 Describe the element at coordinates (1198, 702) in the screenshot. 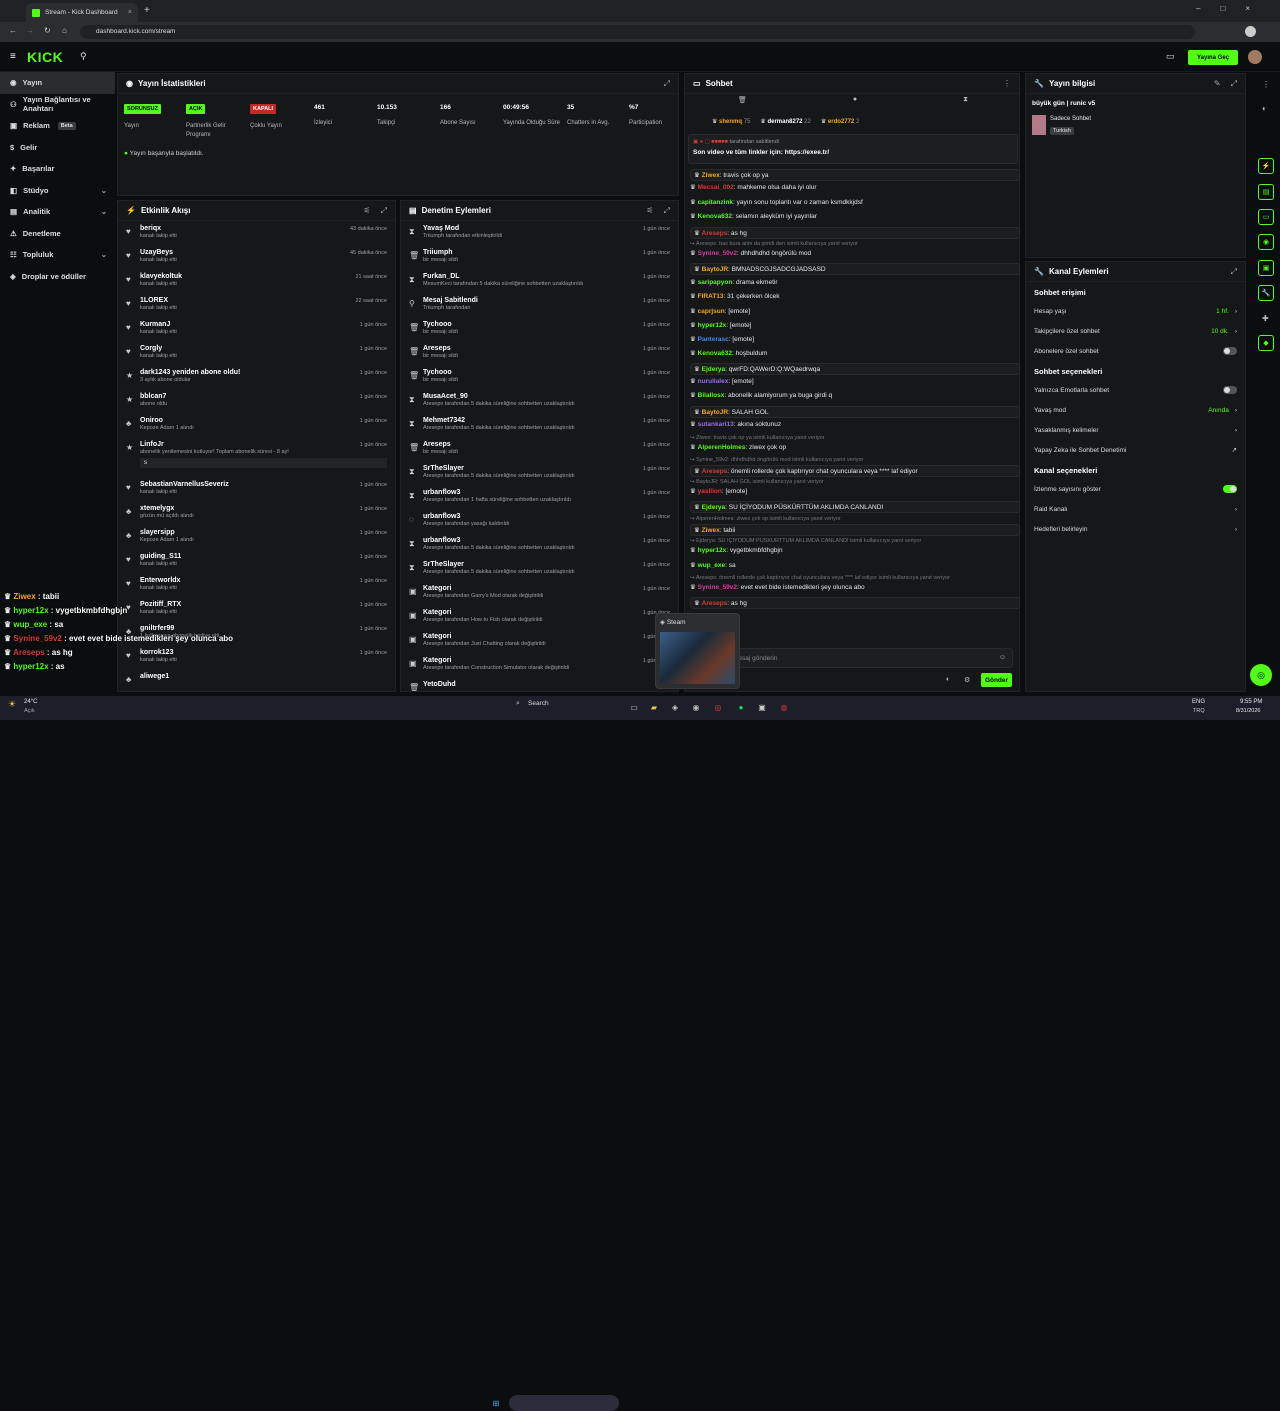

I see `lang-code: ENG` at that location.